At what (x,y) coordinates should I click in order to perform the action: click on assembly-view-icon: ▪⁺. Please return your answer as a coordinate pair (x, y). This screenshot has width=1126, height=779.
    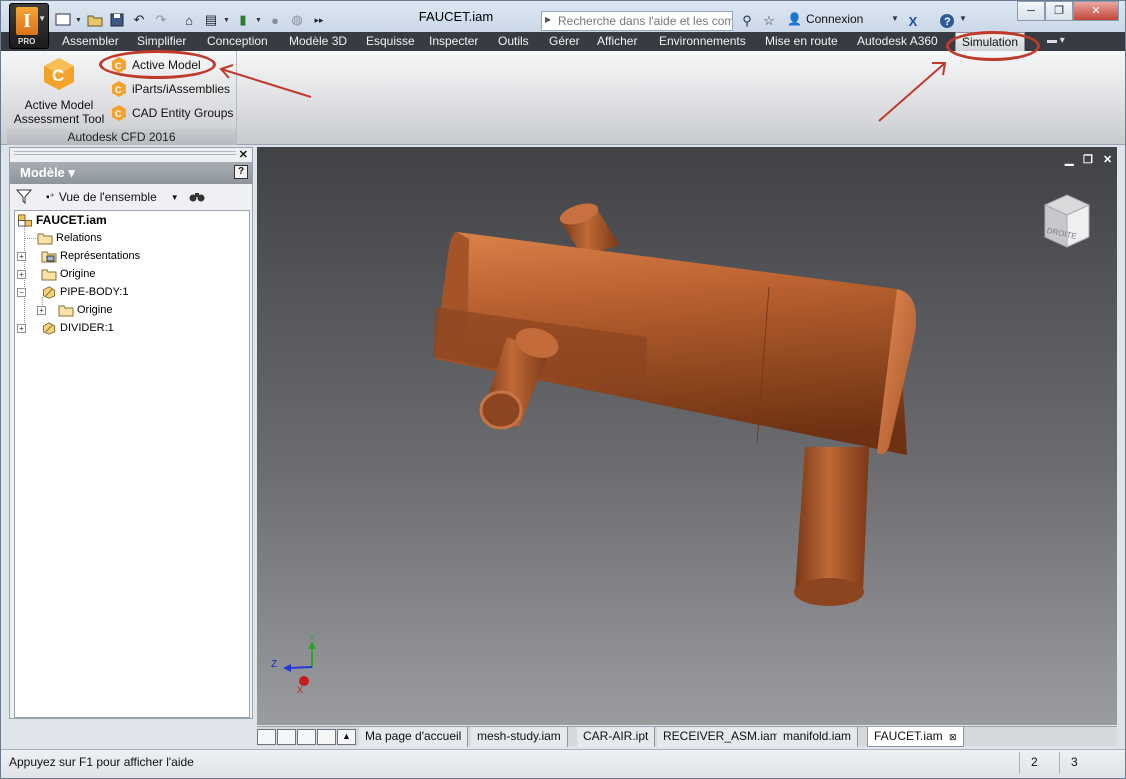
    Looking at the image, I should click on (50, 197).